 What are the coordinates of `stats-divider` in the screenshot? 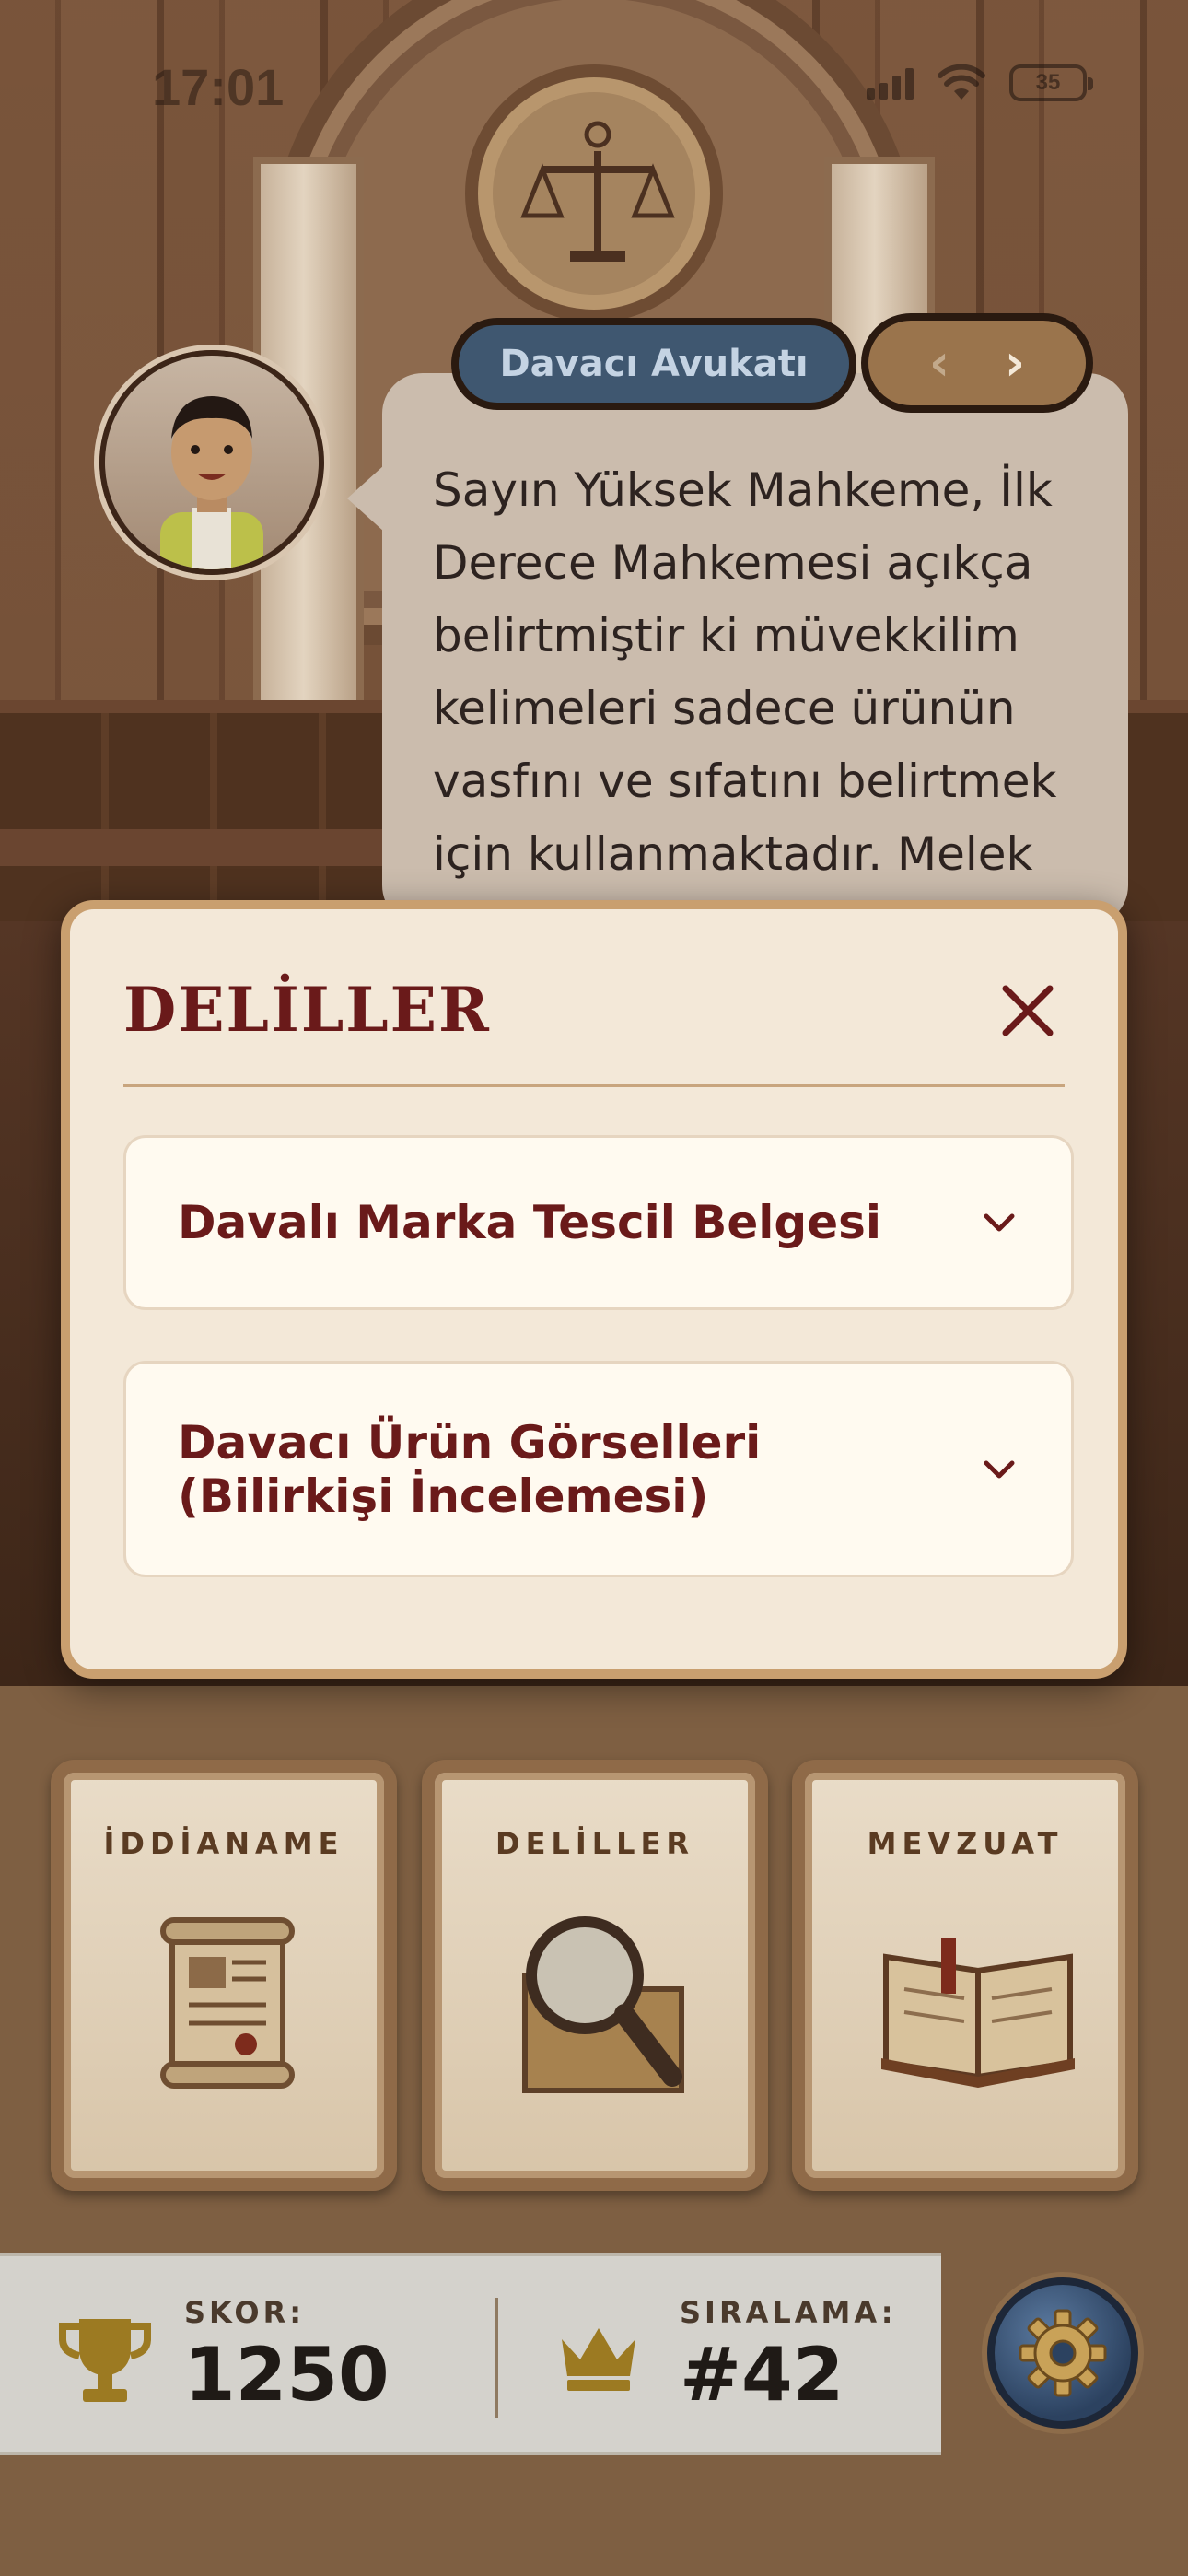 It's located at (496, 2358).